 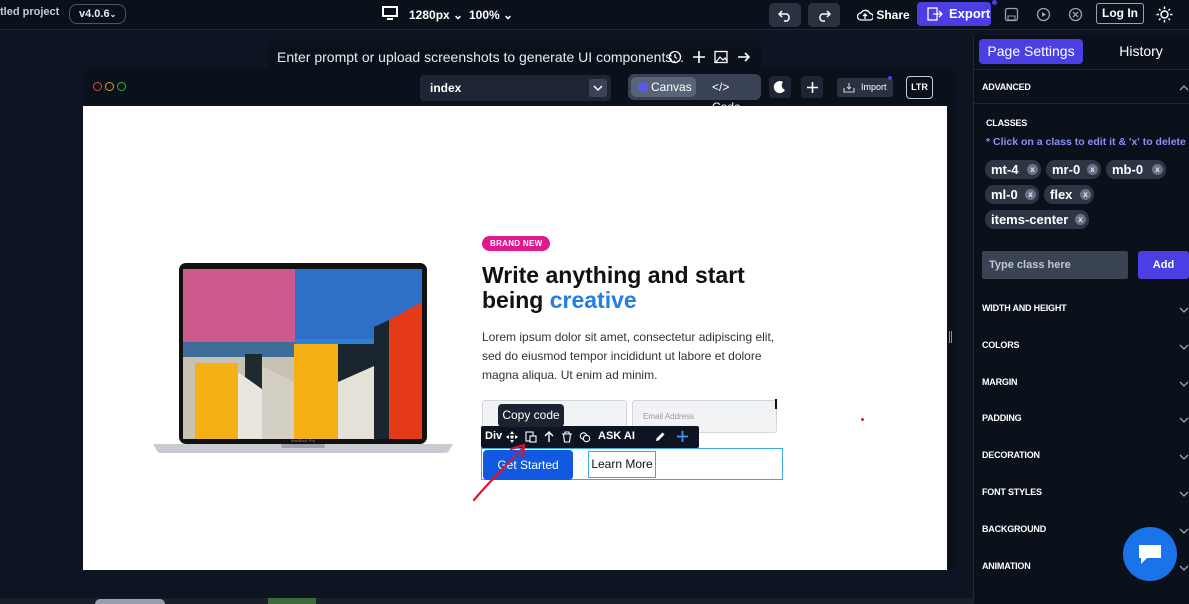 What do you see at coordinates (785, 15) in the screenshot?
I see `undo-button` at bounding box center [785, 15].